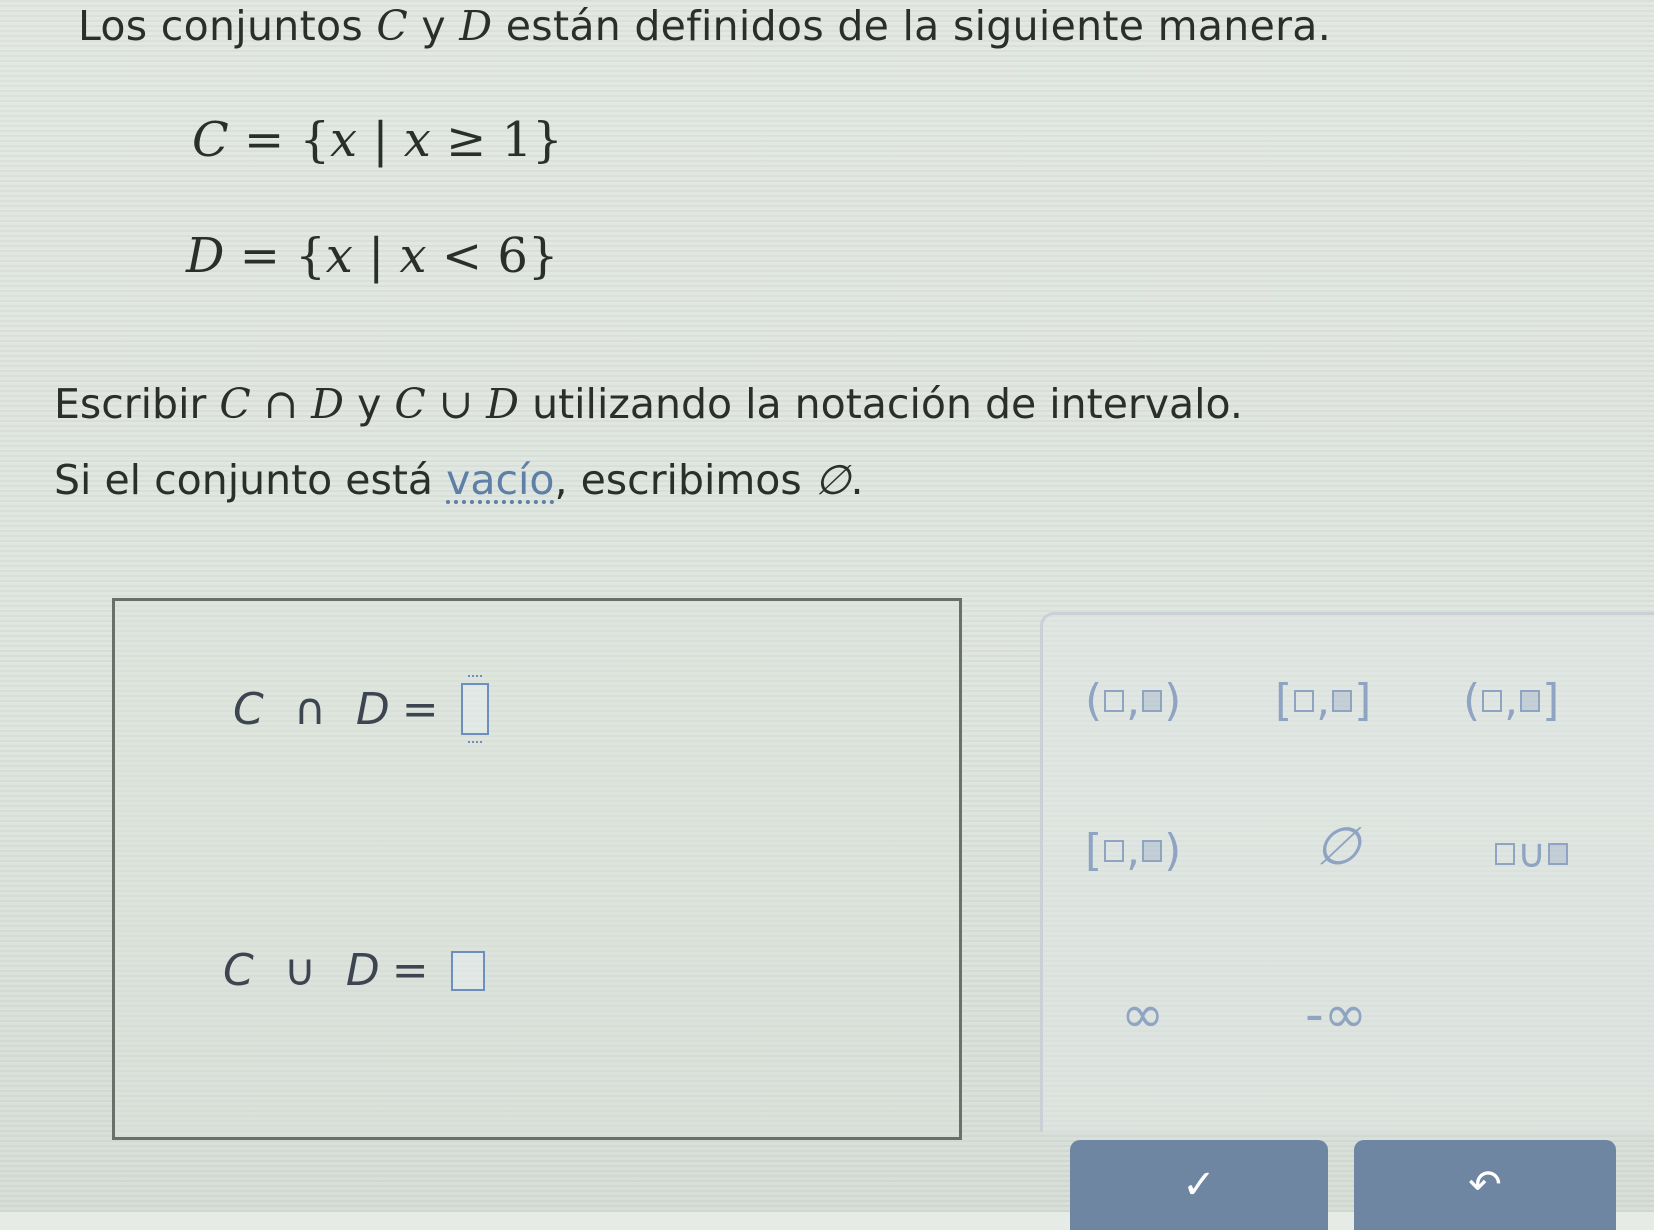 This screenshot has height=1230, width=1654. I want to click on intro-var-c: C, so click(392, 26).